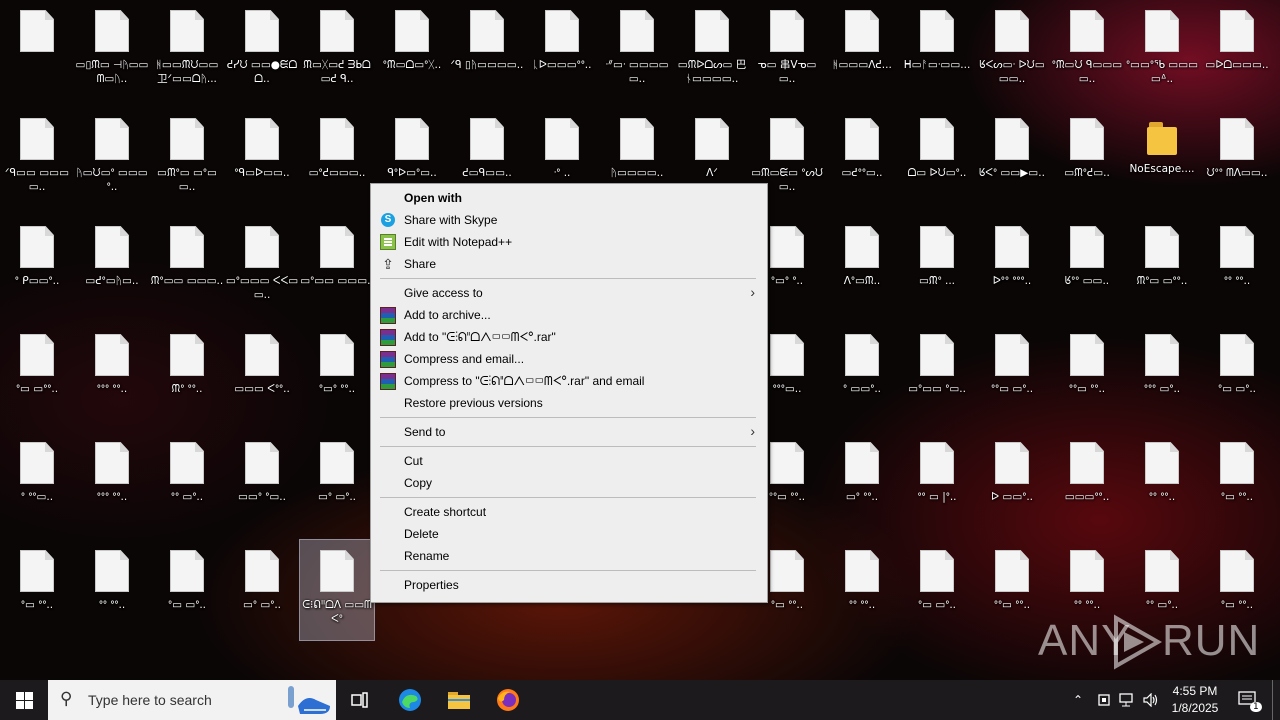 The height and width of the screenshot is (720, 1280). What do you see at coordinates (569, 534) in the screenshot?
I see `menu-item-delete: Delete` at bounding box center [569, 534].